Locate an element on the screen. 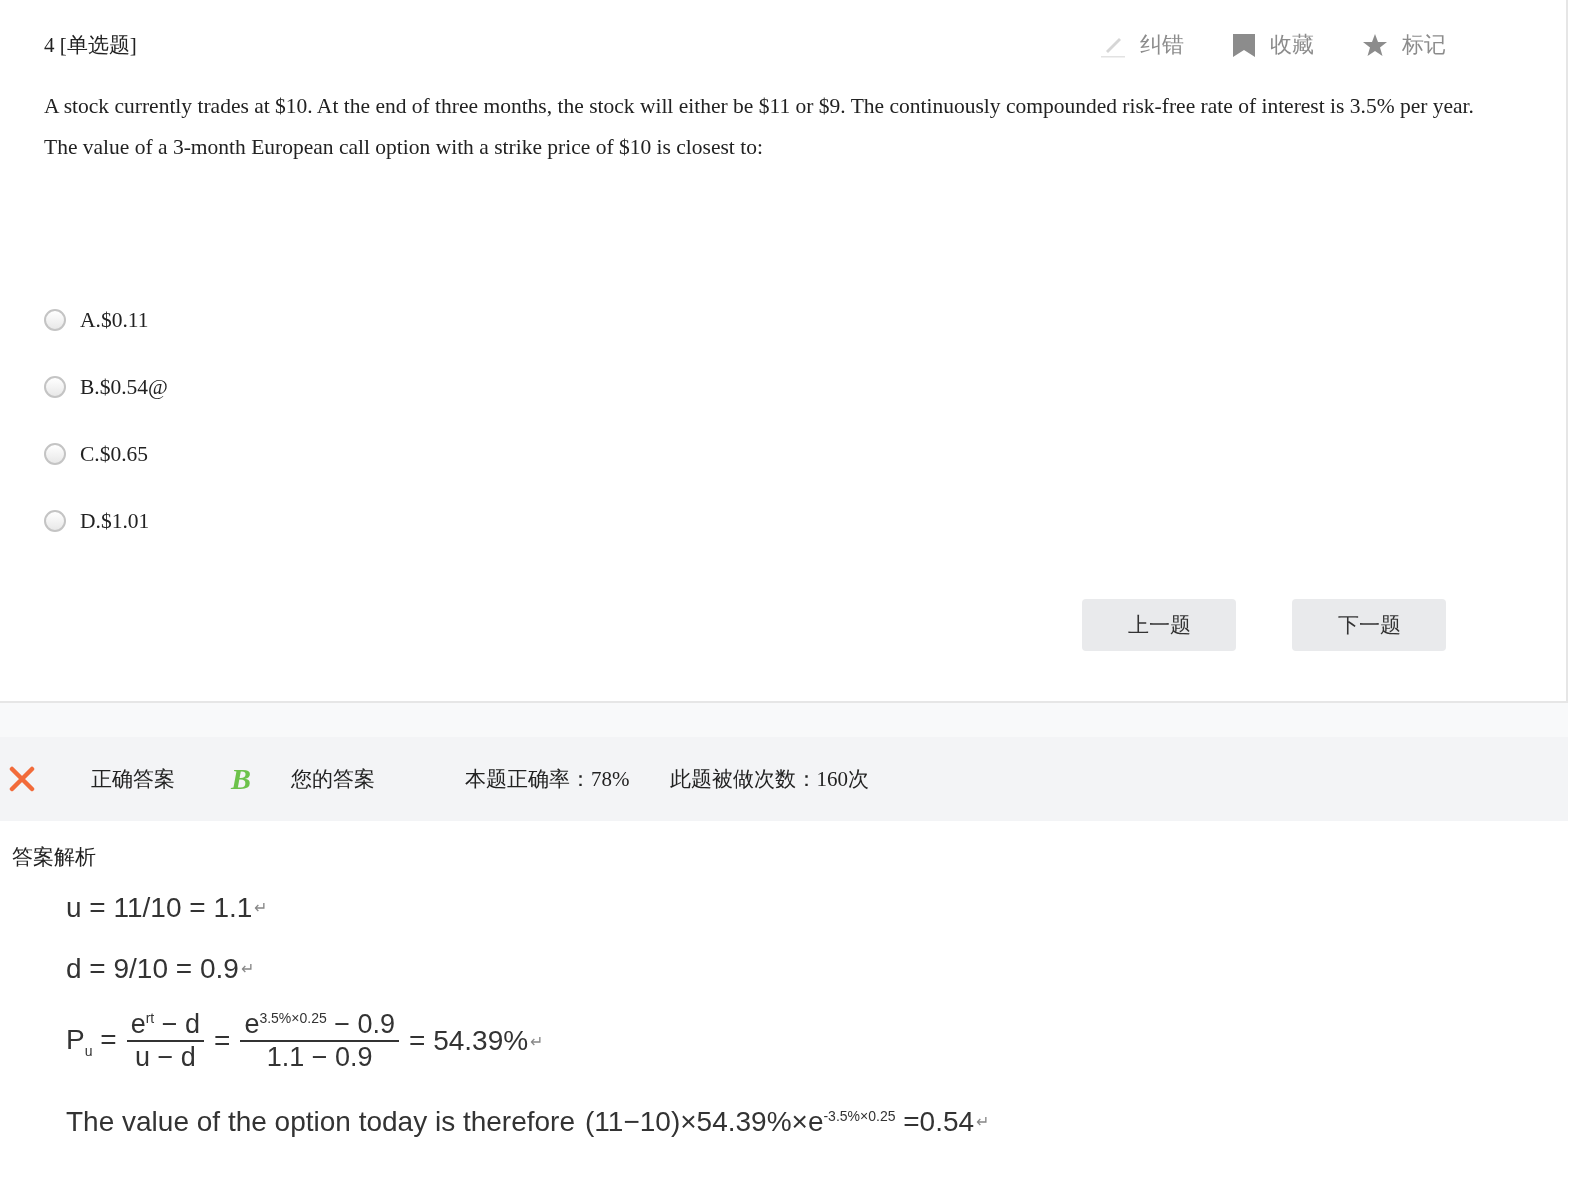 This screenshot has height=1188, width=1572. option-label: A.$0.11 is located at coordinates (114, 320).